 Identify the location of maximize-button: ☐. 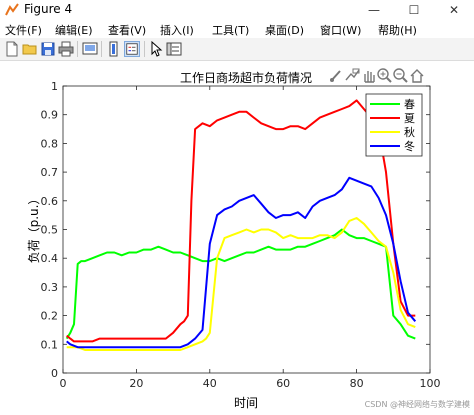
(414, 10).